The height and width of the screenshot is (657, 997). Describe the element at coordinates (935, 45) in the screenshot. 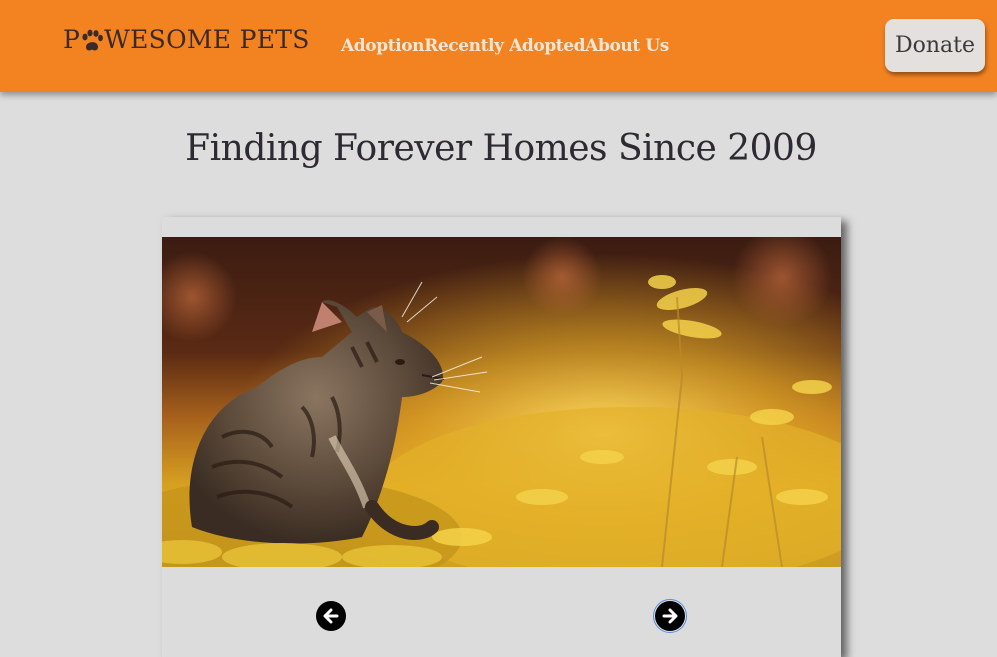

I see `donate-button: Donate` at that location.